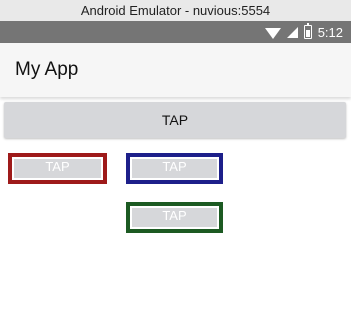 This screenshot has width=351, height=314. I want to click on status-bar: 5:12, so click(175, 32).